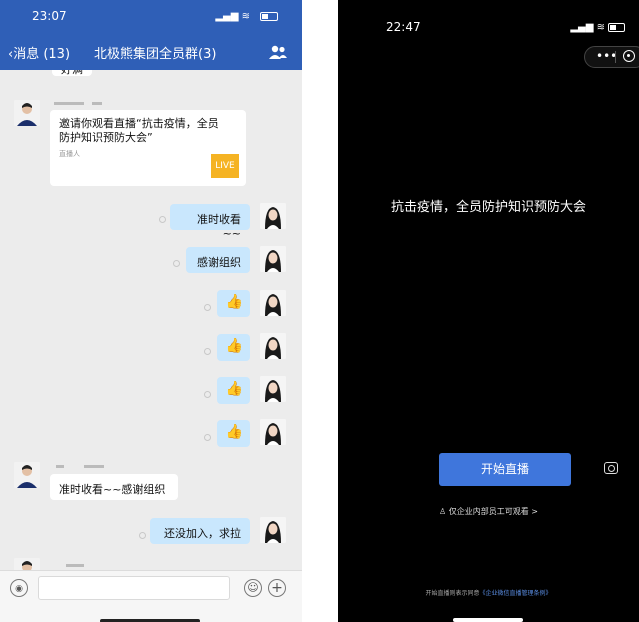  I want to click on chat-bubble-sent: 还没加入，求拉, so click(200, 531).